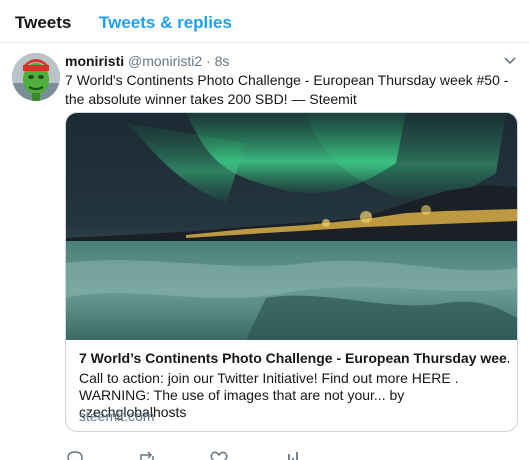 The width and height of the screenshot is (529, 460). I want to click on retweet-icon, so click(147, 454).